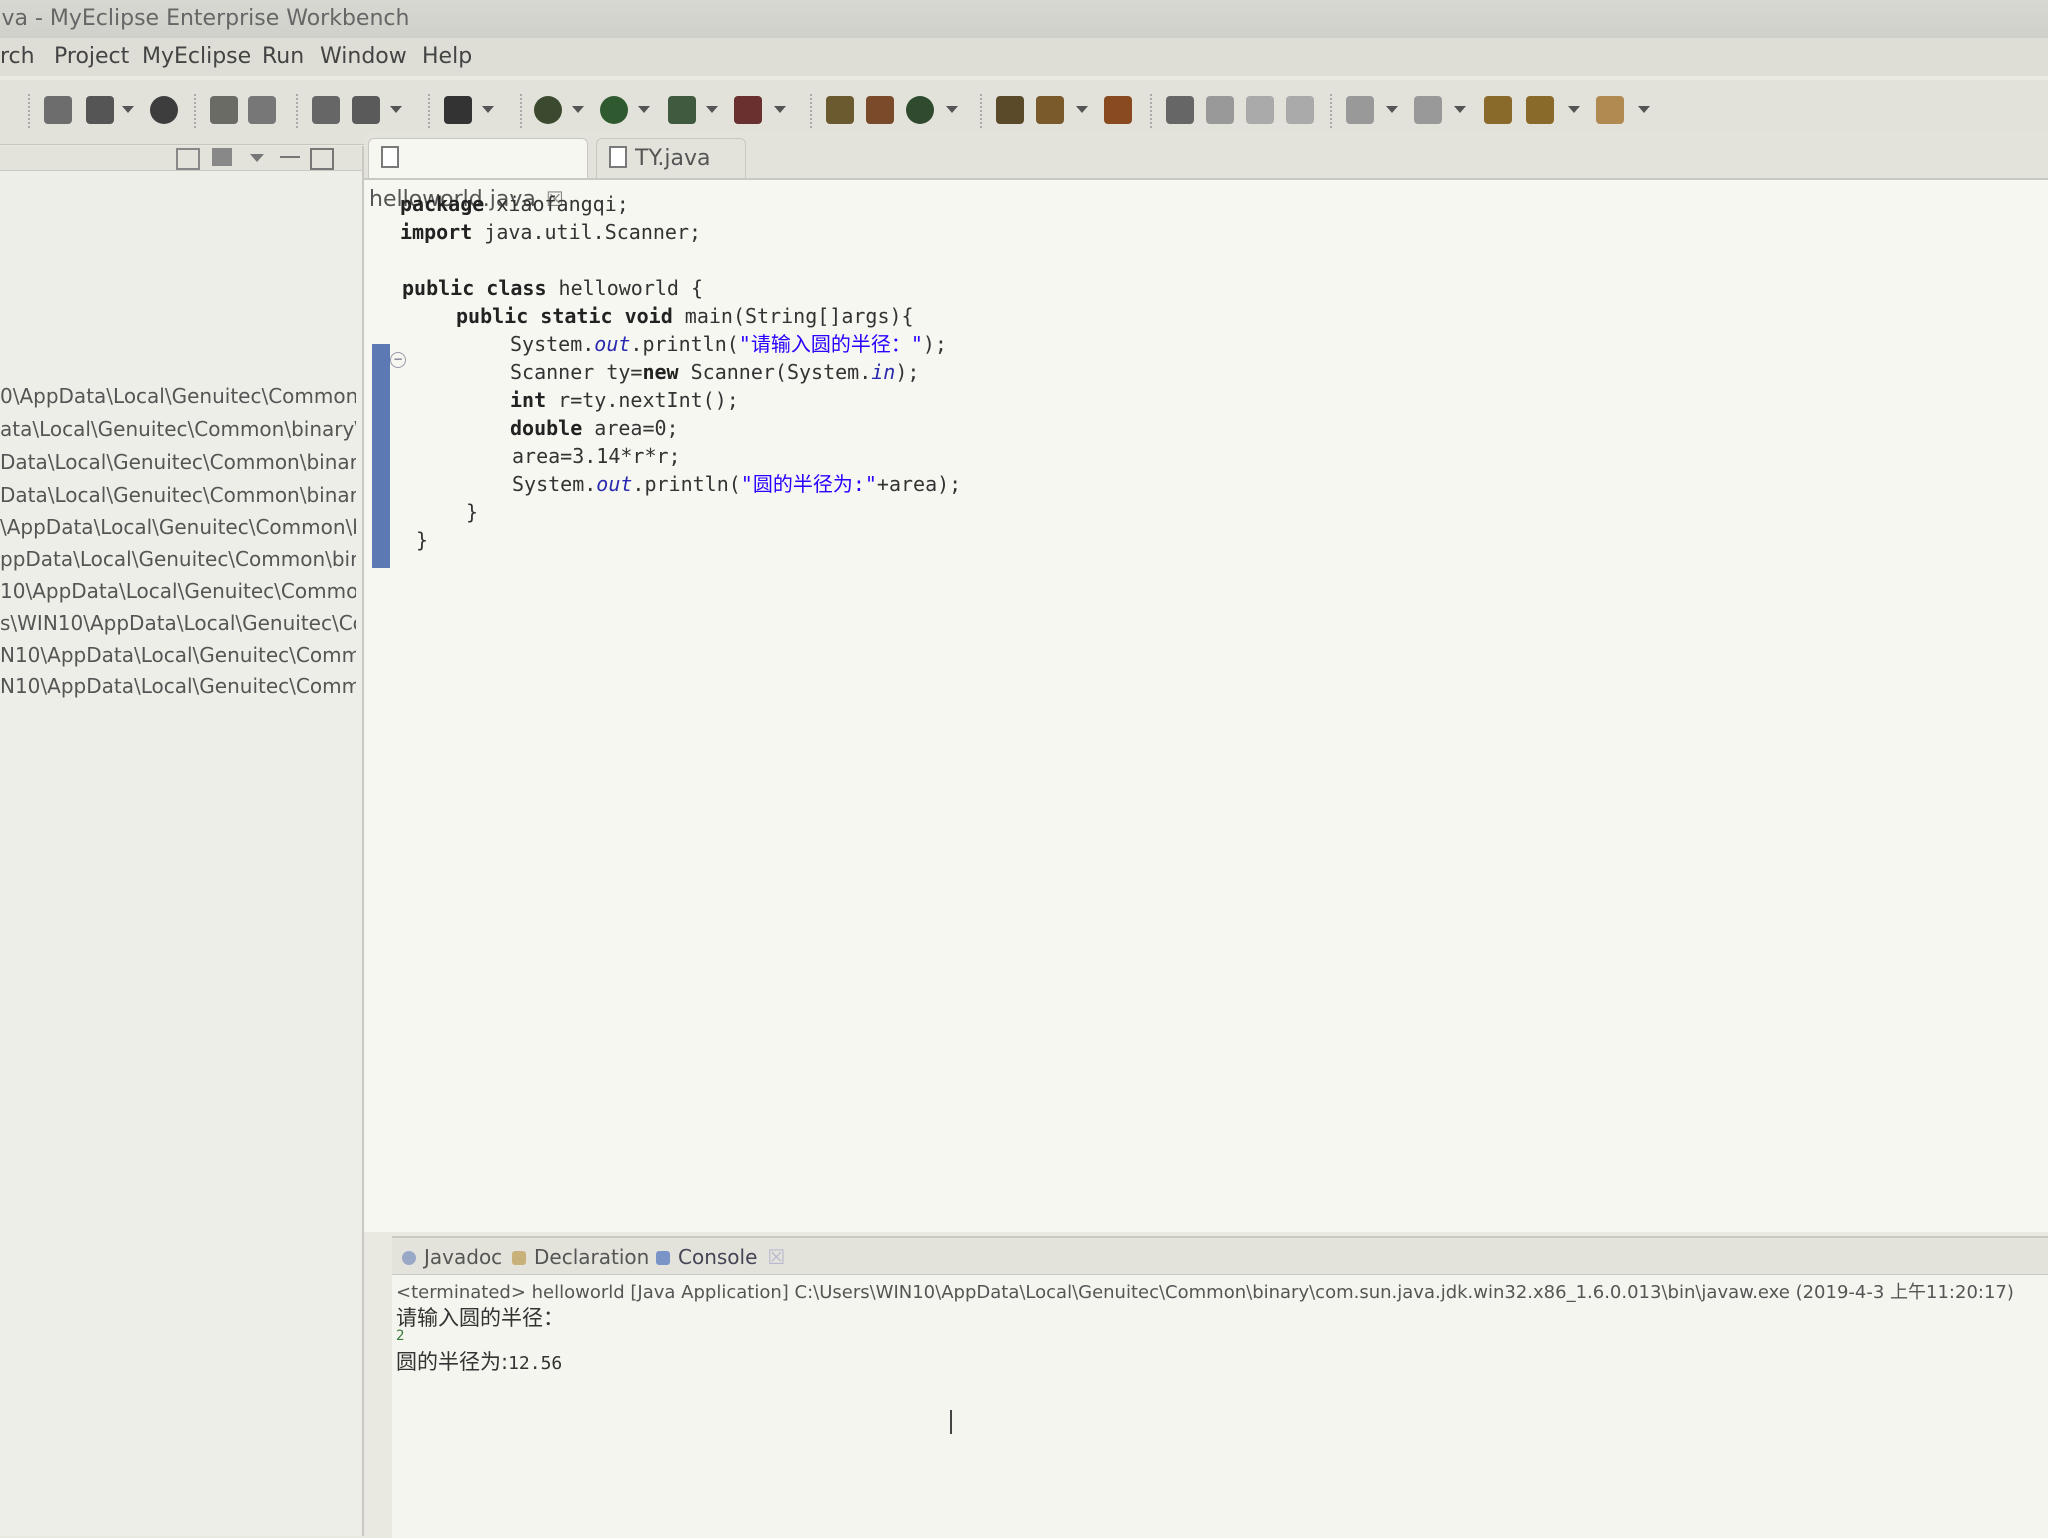  What do you see at coordinates (478, 175) in the screenshot?
I see `tab-helloworld-java: helloworld.java ☒` at bounding box center [478, 175].